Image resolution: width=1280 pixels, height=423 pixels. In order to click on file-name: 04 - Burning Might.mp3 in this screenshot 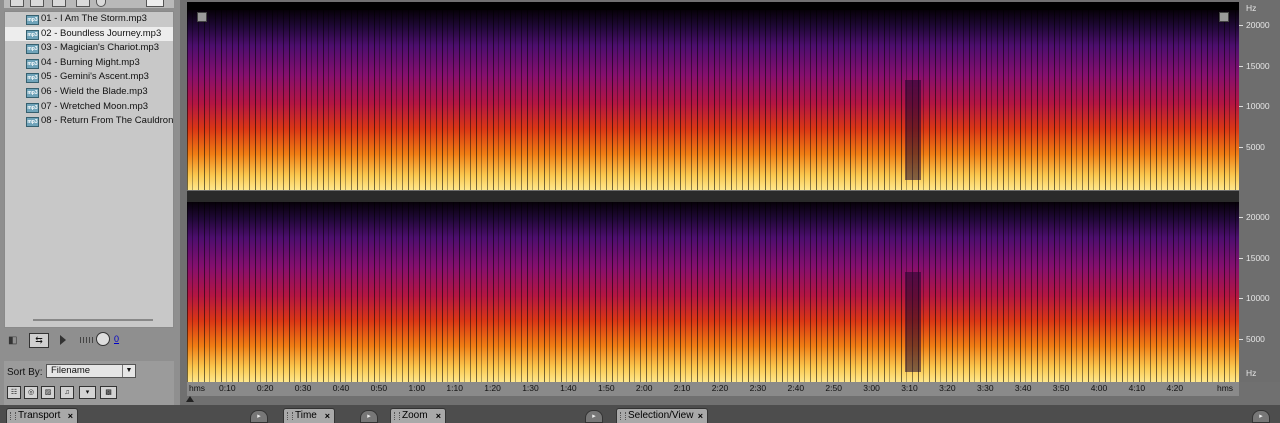, I will do `click(90, 62)`.